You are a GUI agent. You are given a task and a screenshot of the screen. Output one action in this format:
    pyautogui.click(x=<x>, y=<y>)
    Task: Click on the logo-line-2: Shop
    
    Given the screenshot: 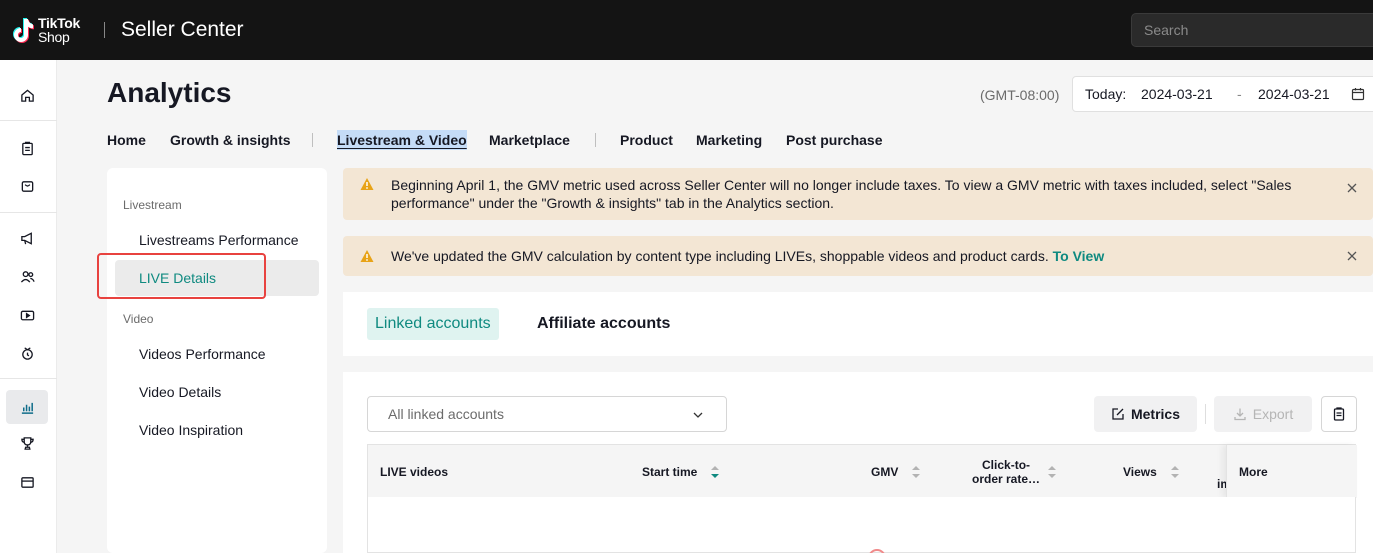 What is the action you would take?
    pyautogui.click(x=54, y=37)
    